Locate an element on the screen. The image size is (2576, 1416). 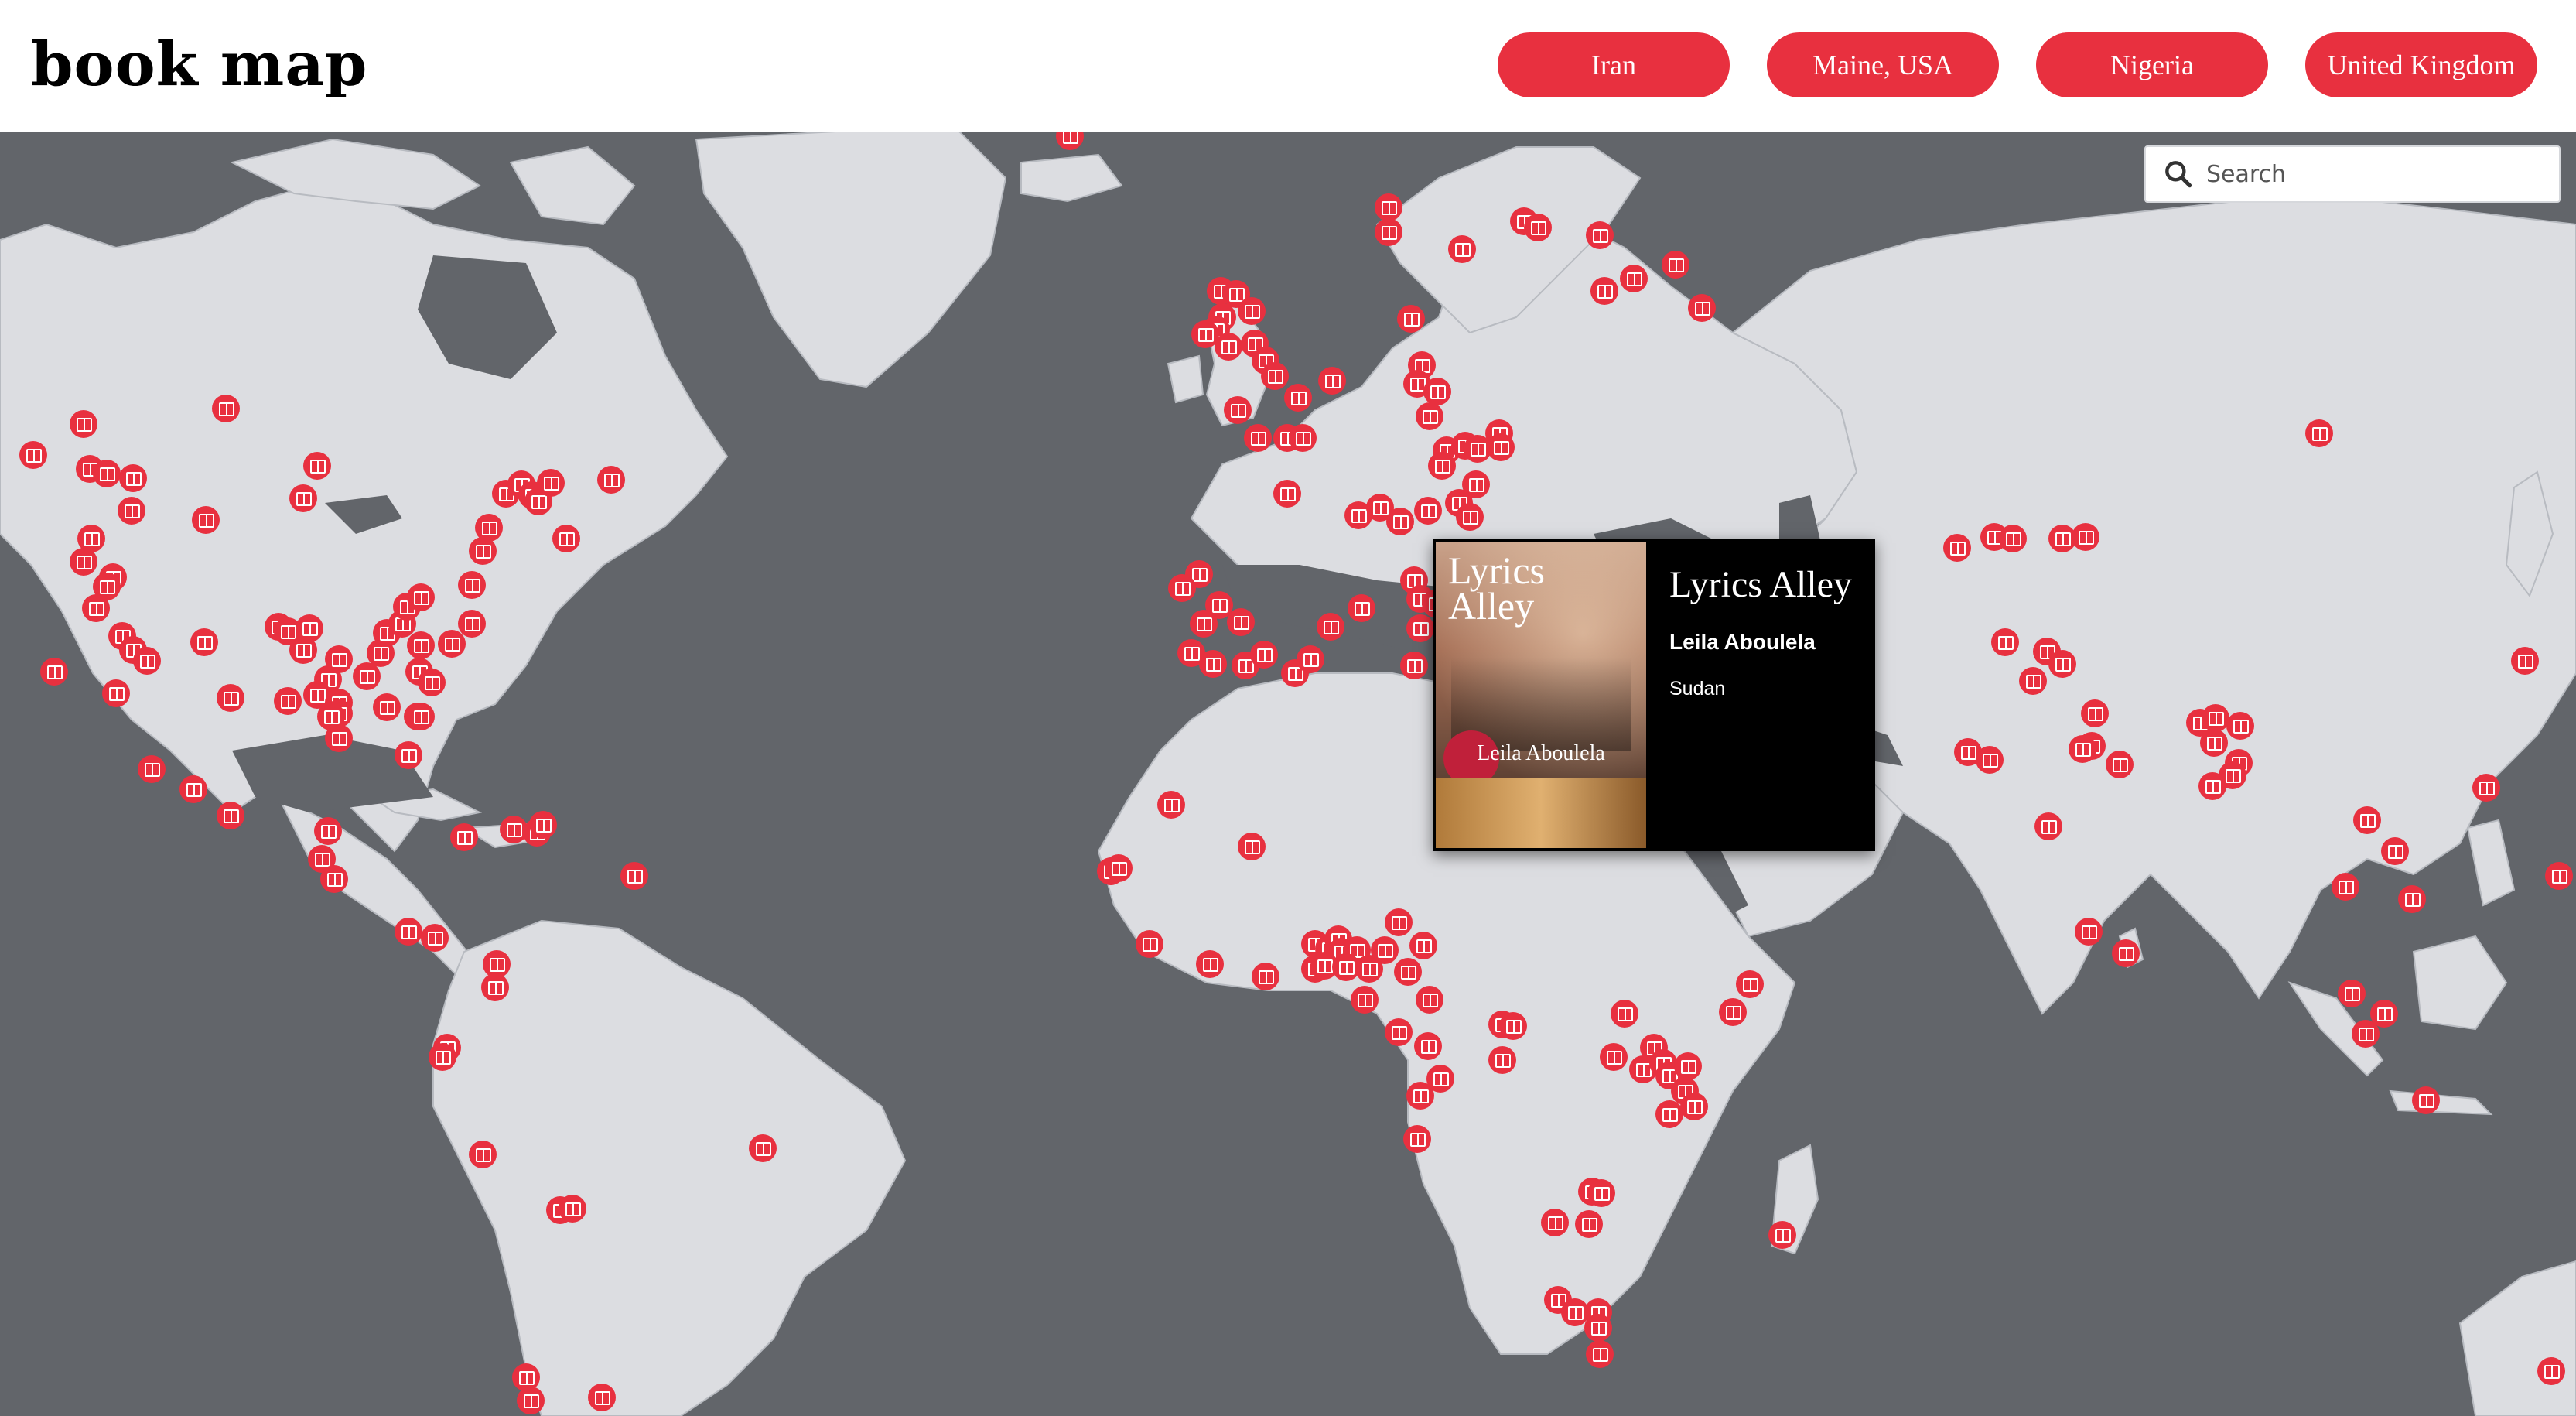
filter-button-maine-usa: Maine, USA is located at coordinates (1883, 65).